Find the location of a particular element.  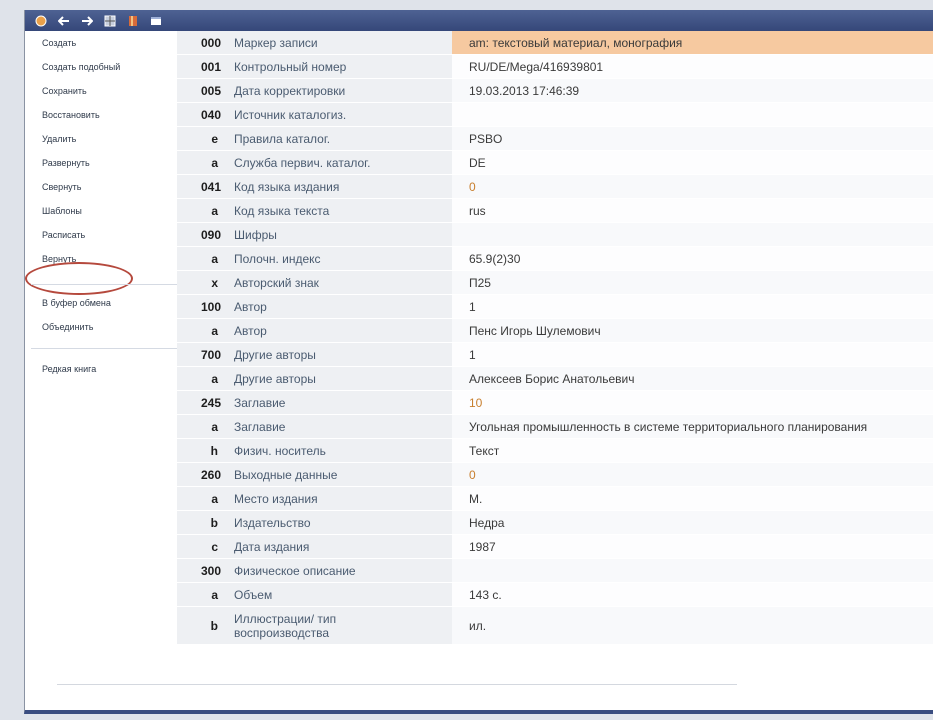

field-label-cell: a Код языка текста is located at coordinates (314, 210).